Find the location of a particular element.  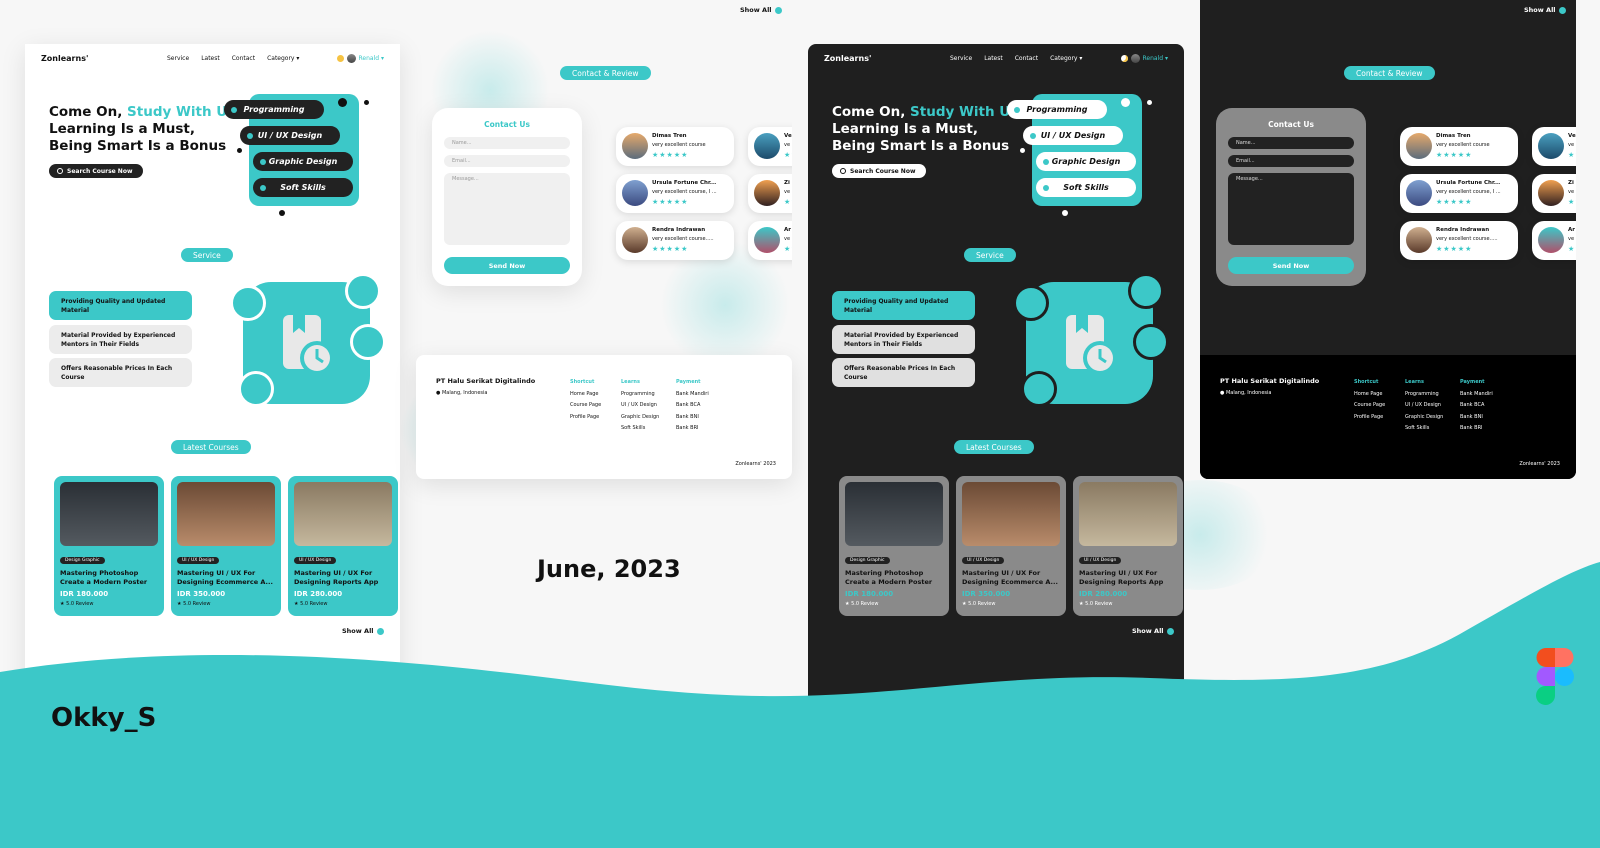

sun-icon is located at coordinates (340, 58).